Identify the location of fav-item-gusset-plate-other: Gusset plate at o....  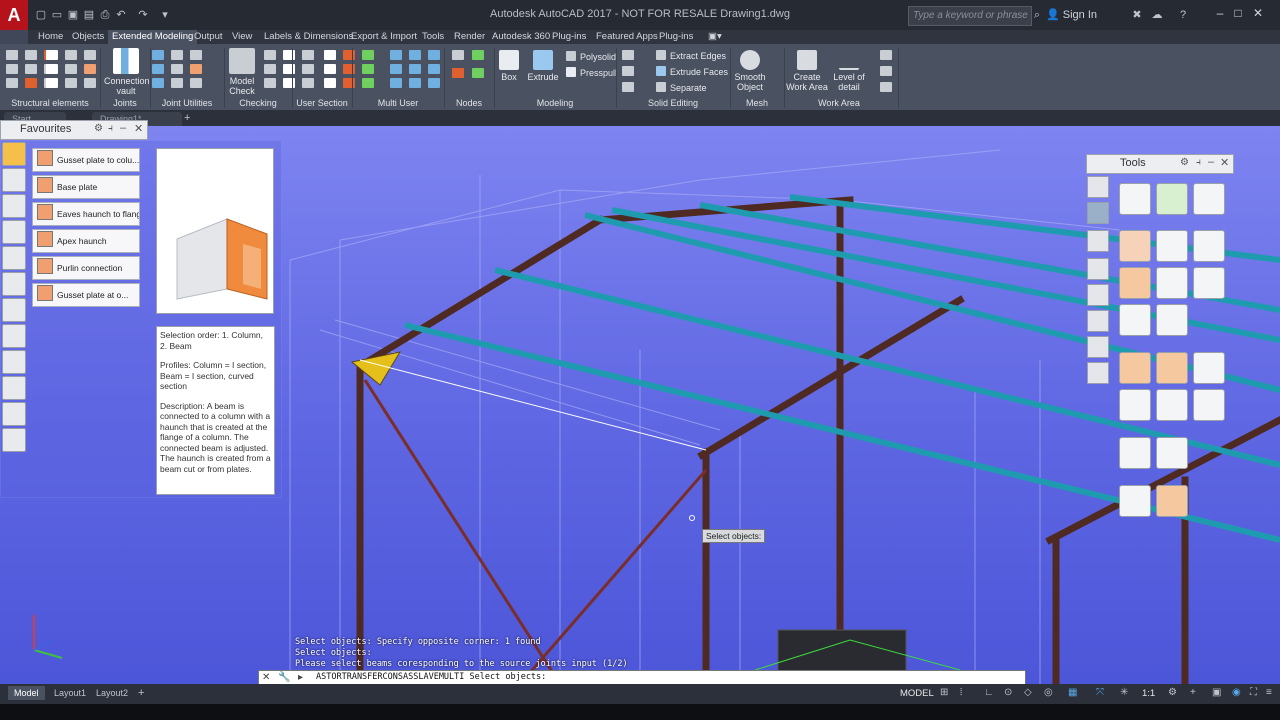
(86, 295).